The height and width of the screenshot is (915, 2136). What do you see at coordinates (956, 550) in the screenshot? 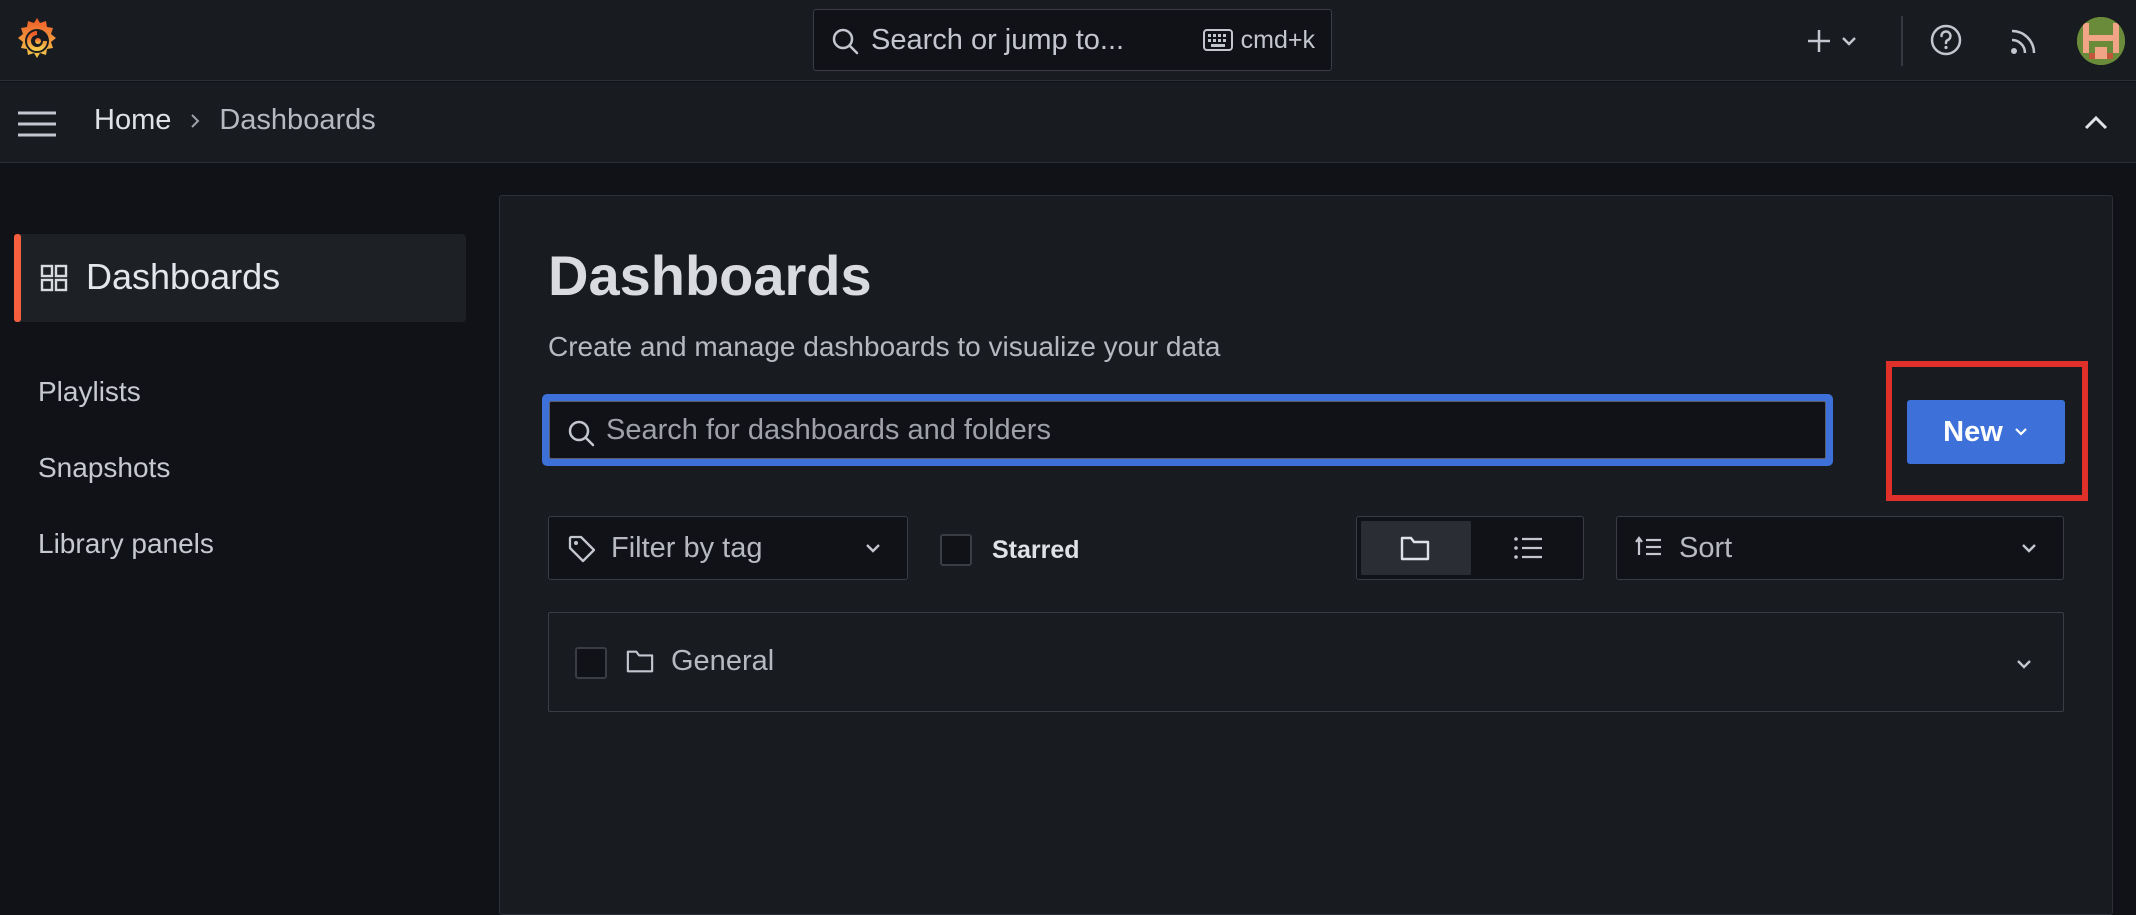
I see `starred-checkbox` at bounding box center [956, 550].